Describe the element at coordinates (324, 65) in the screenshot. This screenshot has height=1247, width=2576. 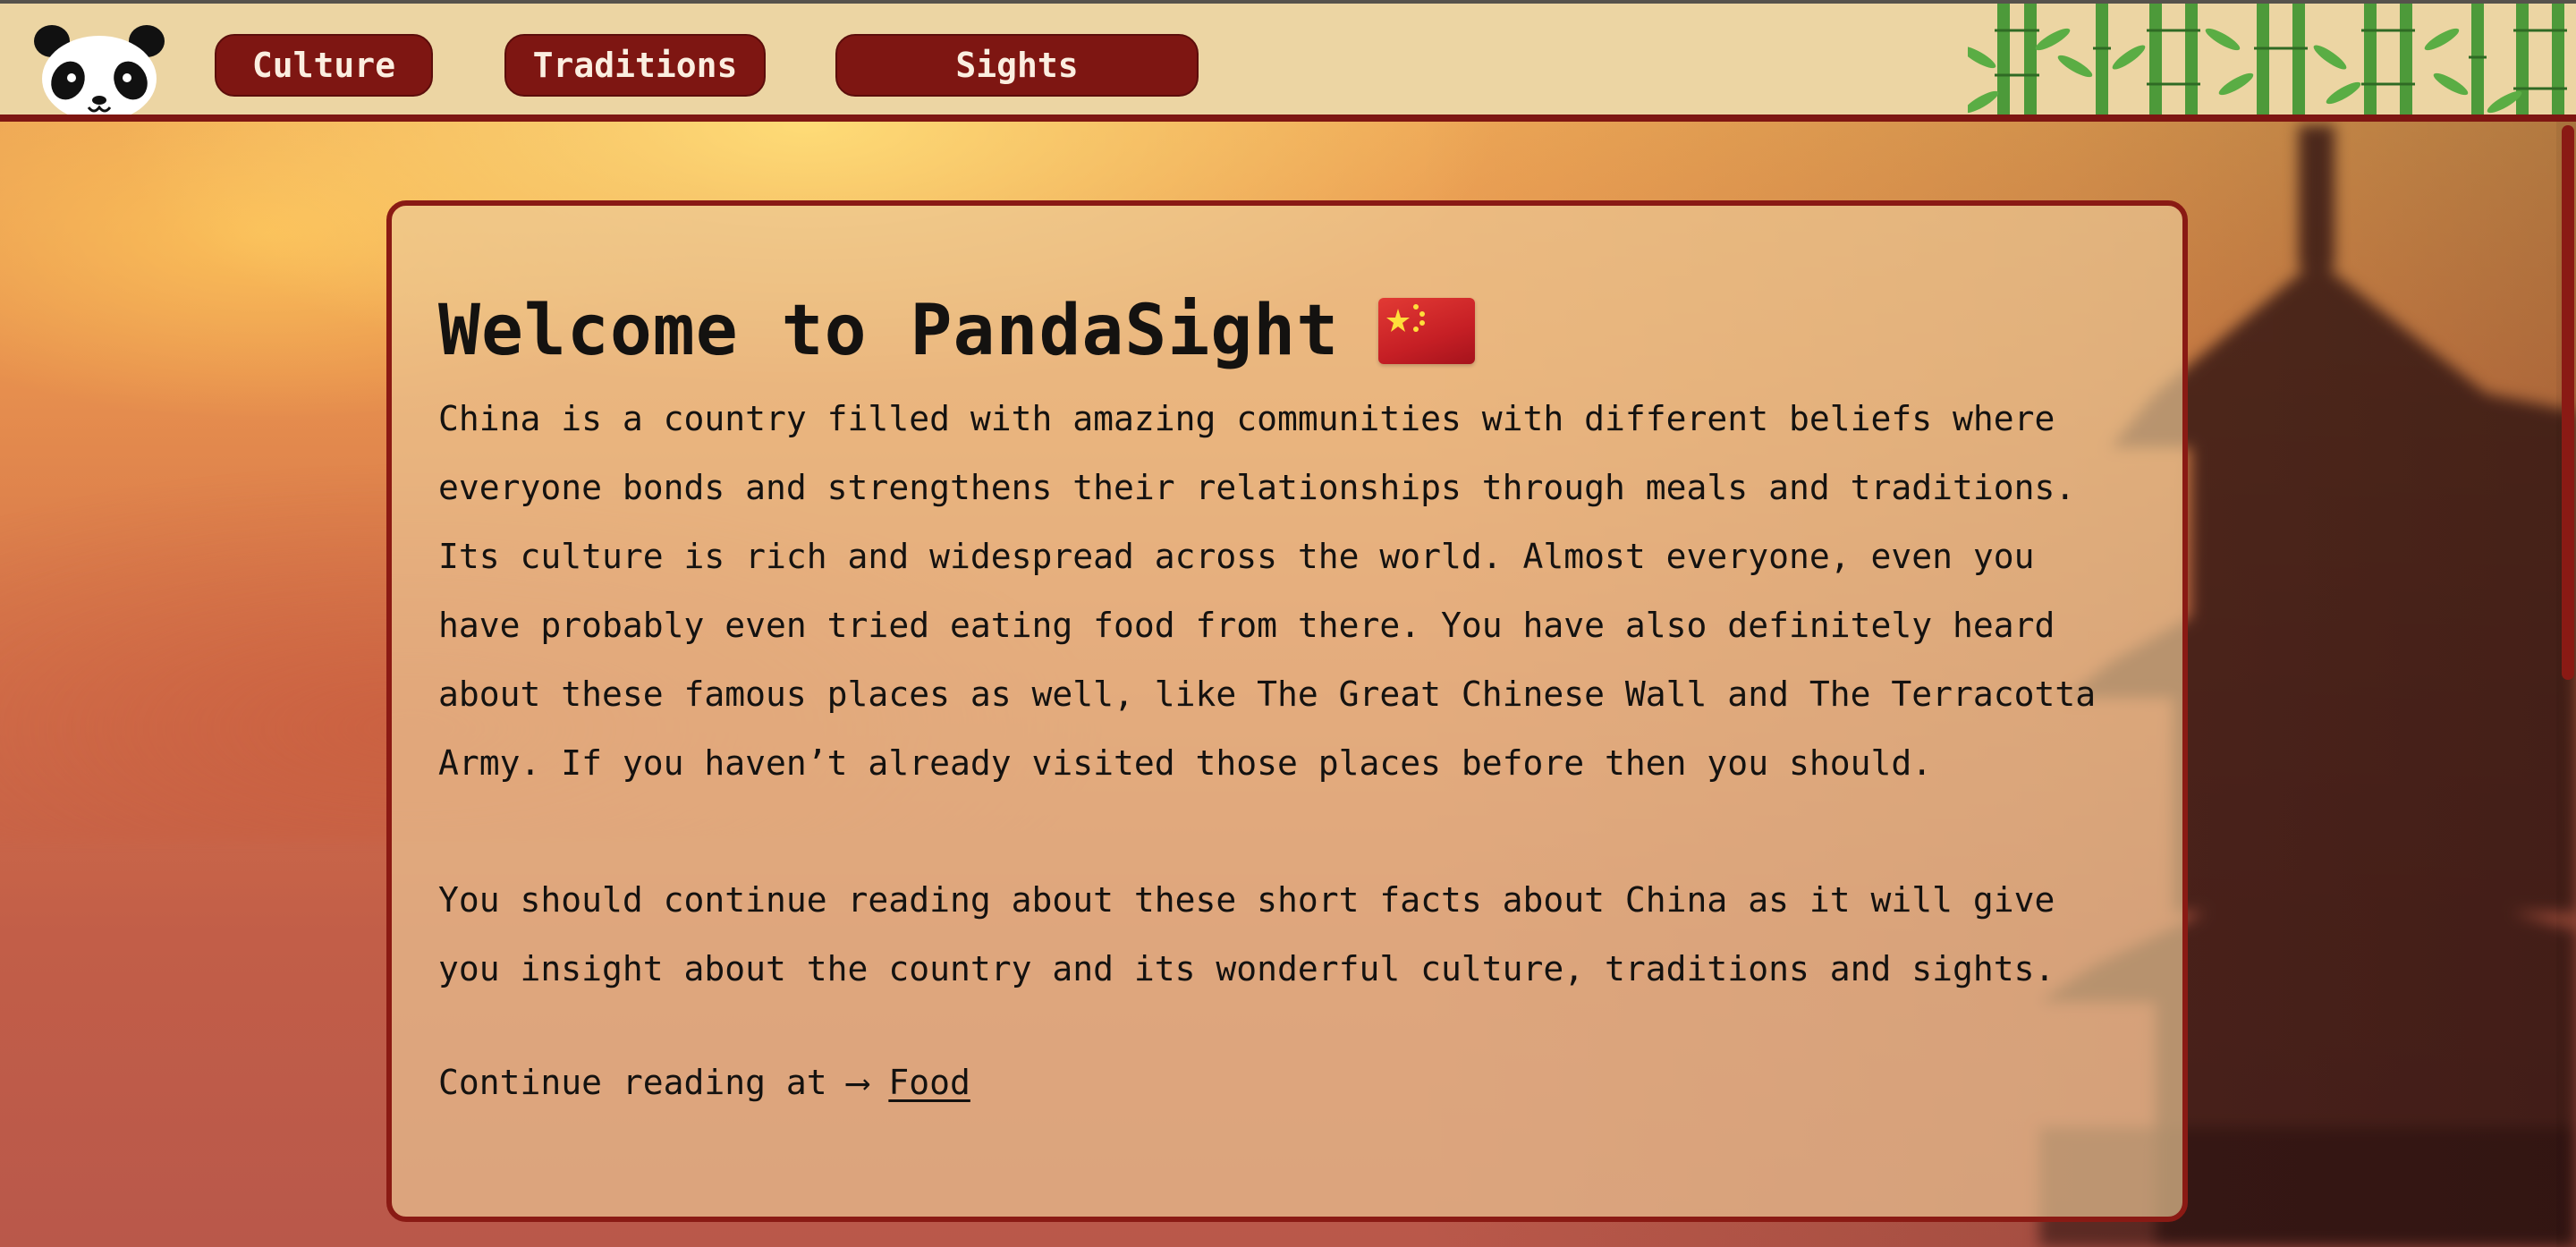
I see `nav-culture-button: Culture` at that location.